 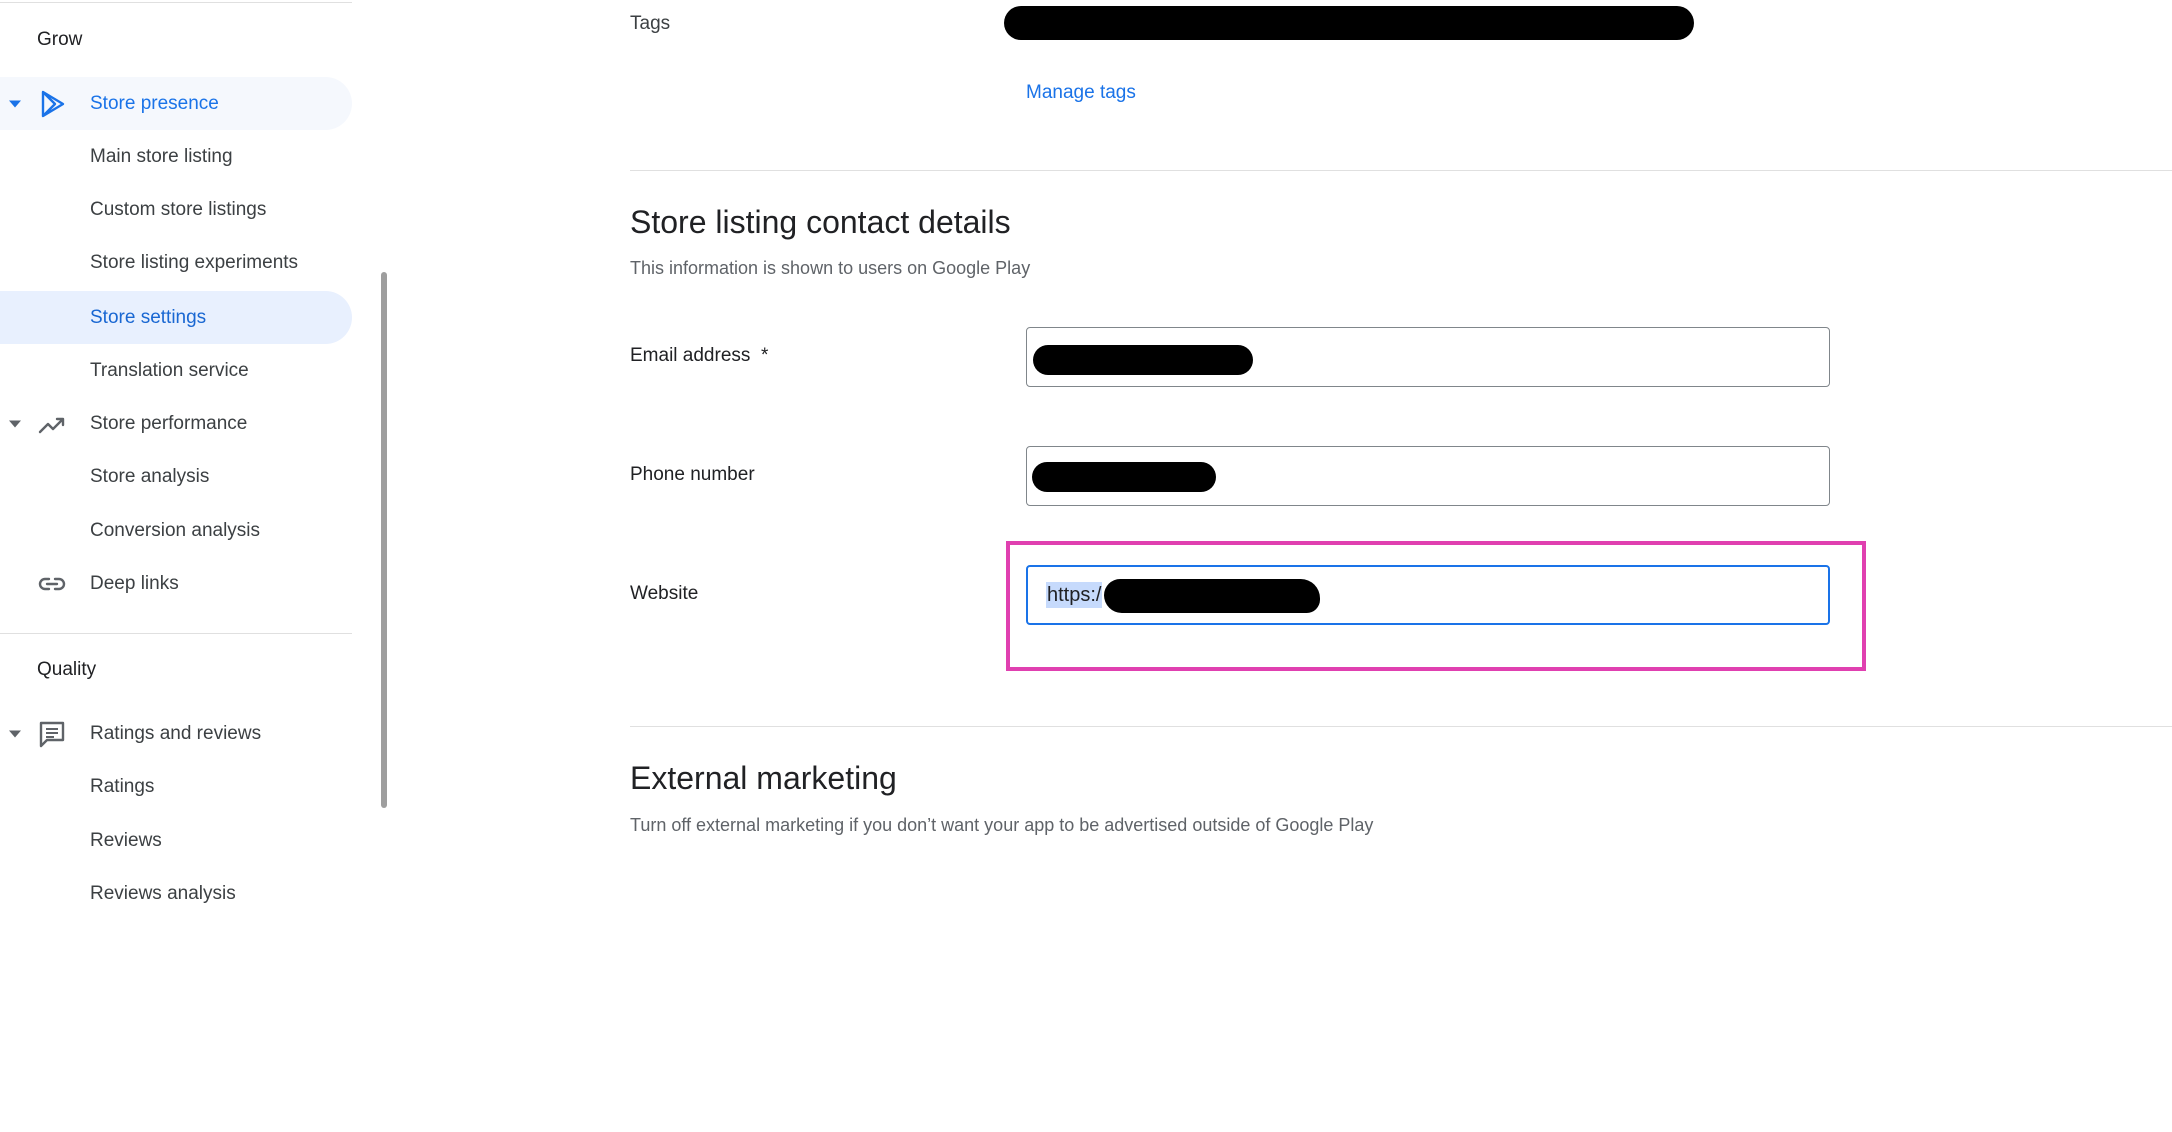 I want to click on sidebar-item-custom-store-listings: Custom store listings, so click(x=176, y=209).